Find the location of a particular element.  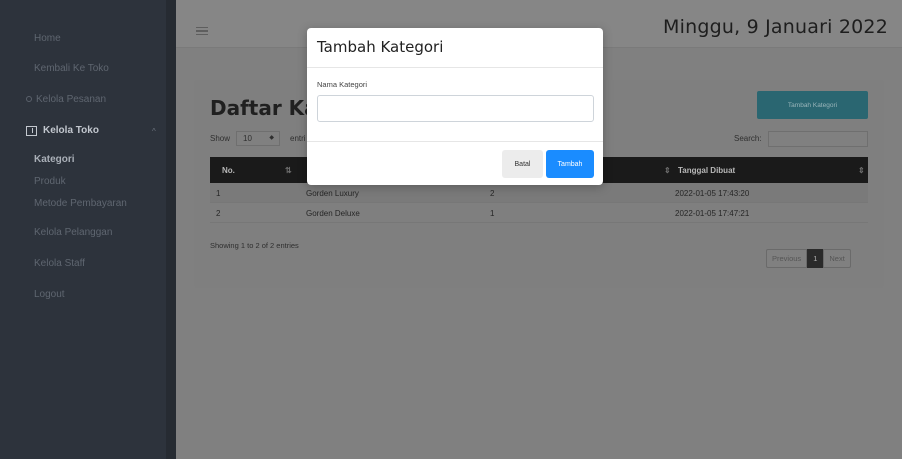

add-category-button: Tambah Kategori is located at coordinates (812, 105).